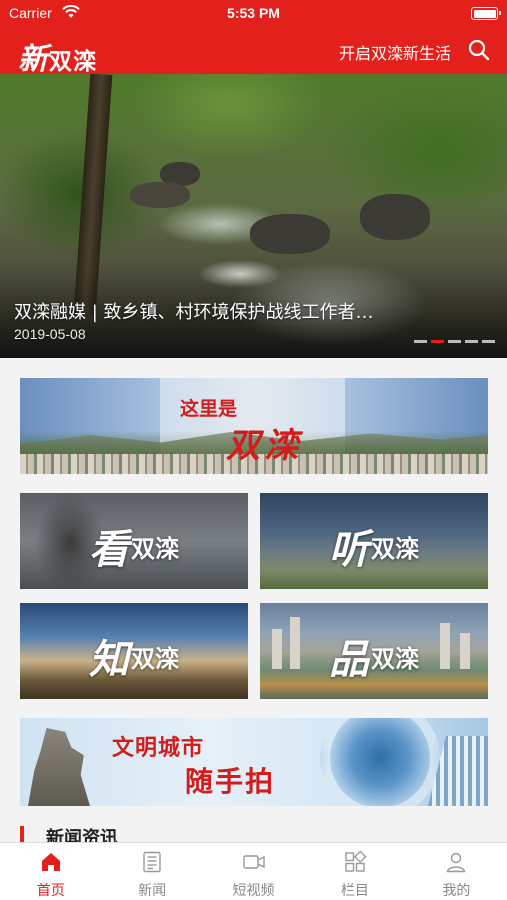  Describe the element at coordinates (50, 862) in the screenshot. I see `home-icon` at that location.